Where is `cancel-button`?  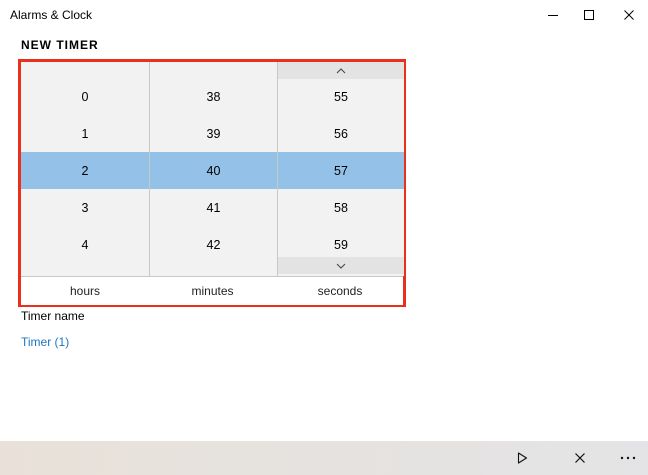 cancel-button is located at coordinates (580, 458).